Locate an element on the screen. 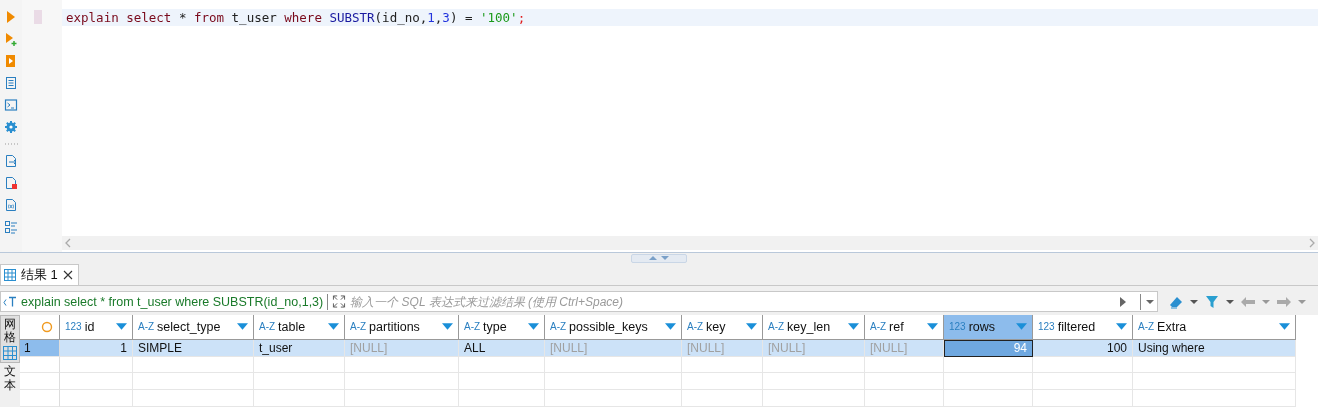 This screenshot has width=1318, height=407. dropdown-caret-icon is located at coordinates (1150, 301).